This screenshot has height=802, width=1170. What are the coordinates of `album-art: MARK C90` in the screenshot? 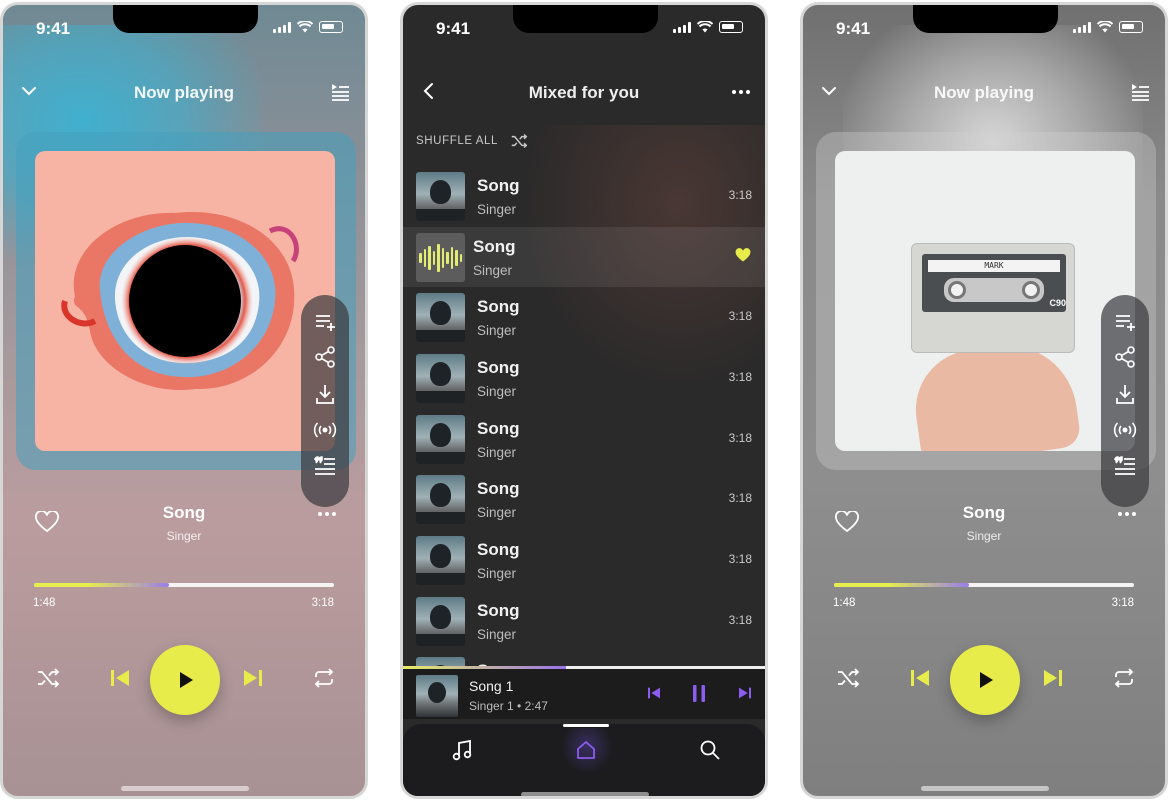 It's located at (985, 301).